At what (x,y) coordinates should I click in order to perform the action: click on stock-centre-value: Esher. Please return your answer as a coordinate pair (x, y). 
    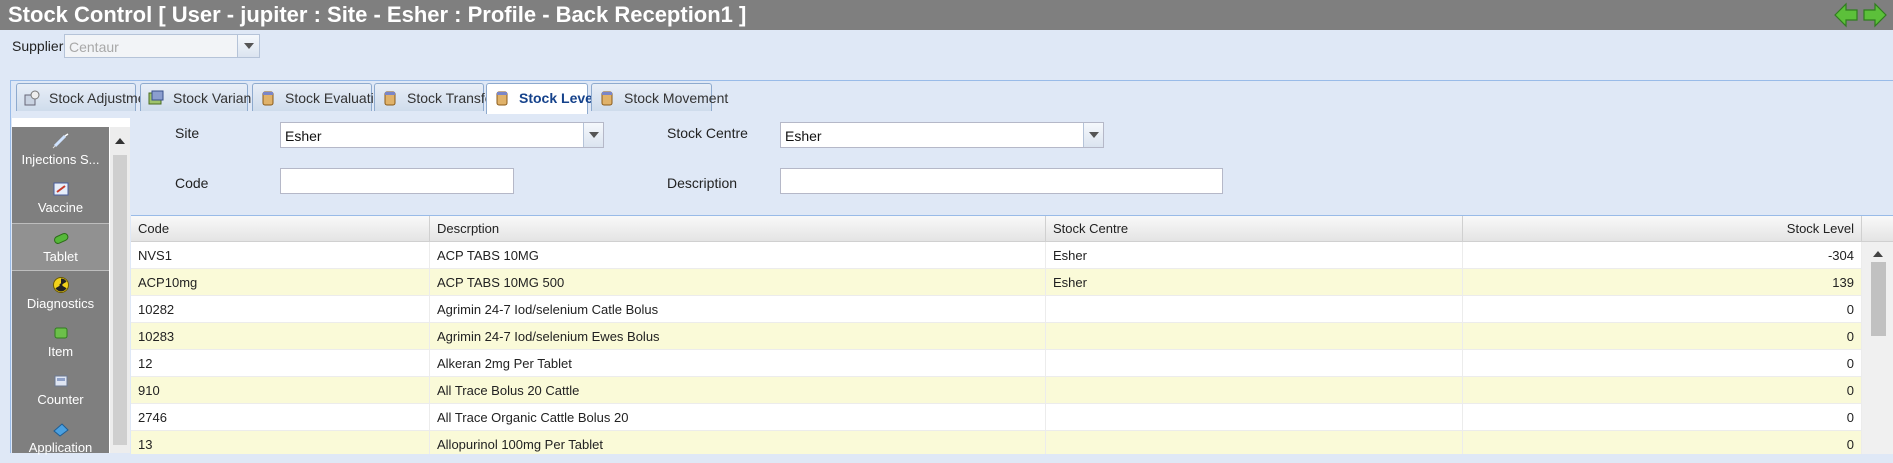
    Looking at the image, I should click on (803, 136).